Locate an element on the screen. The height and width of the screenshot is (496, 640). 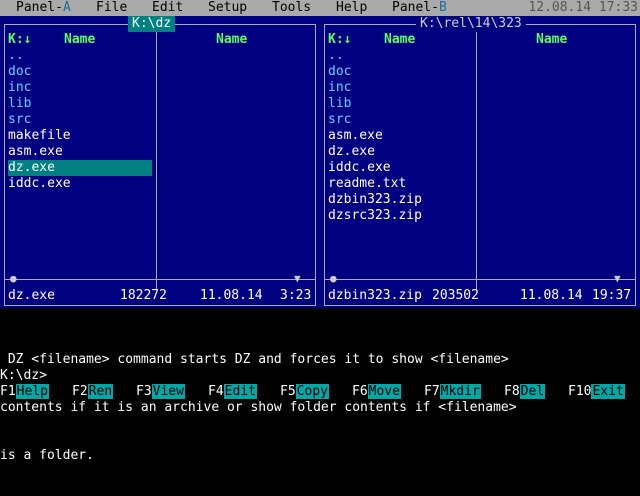
f6-move-button: F6Move is located at coordinates (376, 392).